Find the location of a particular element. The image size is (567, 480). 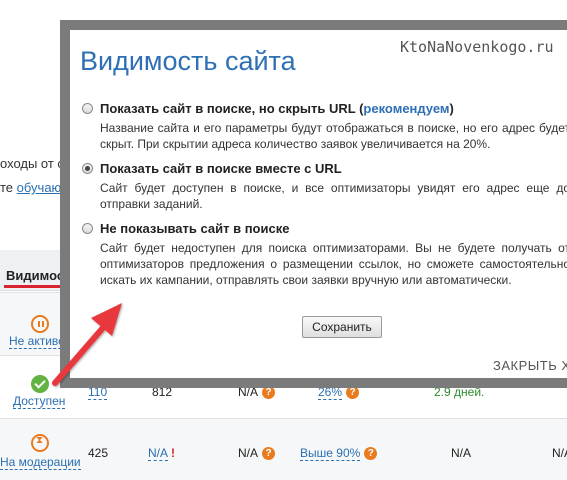

radio-hide-site is located at coordinates (87, 228).